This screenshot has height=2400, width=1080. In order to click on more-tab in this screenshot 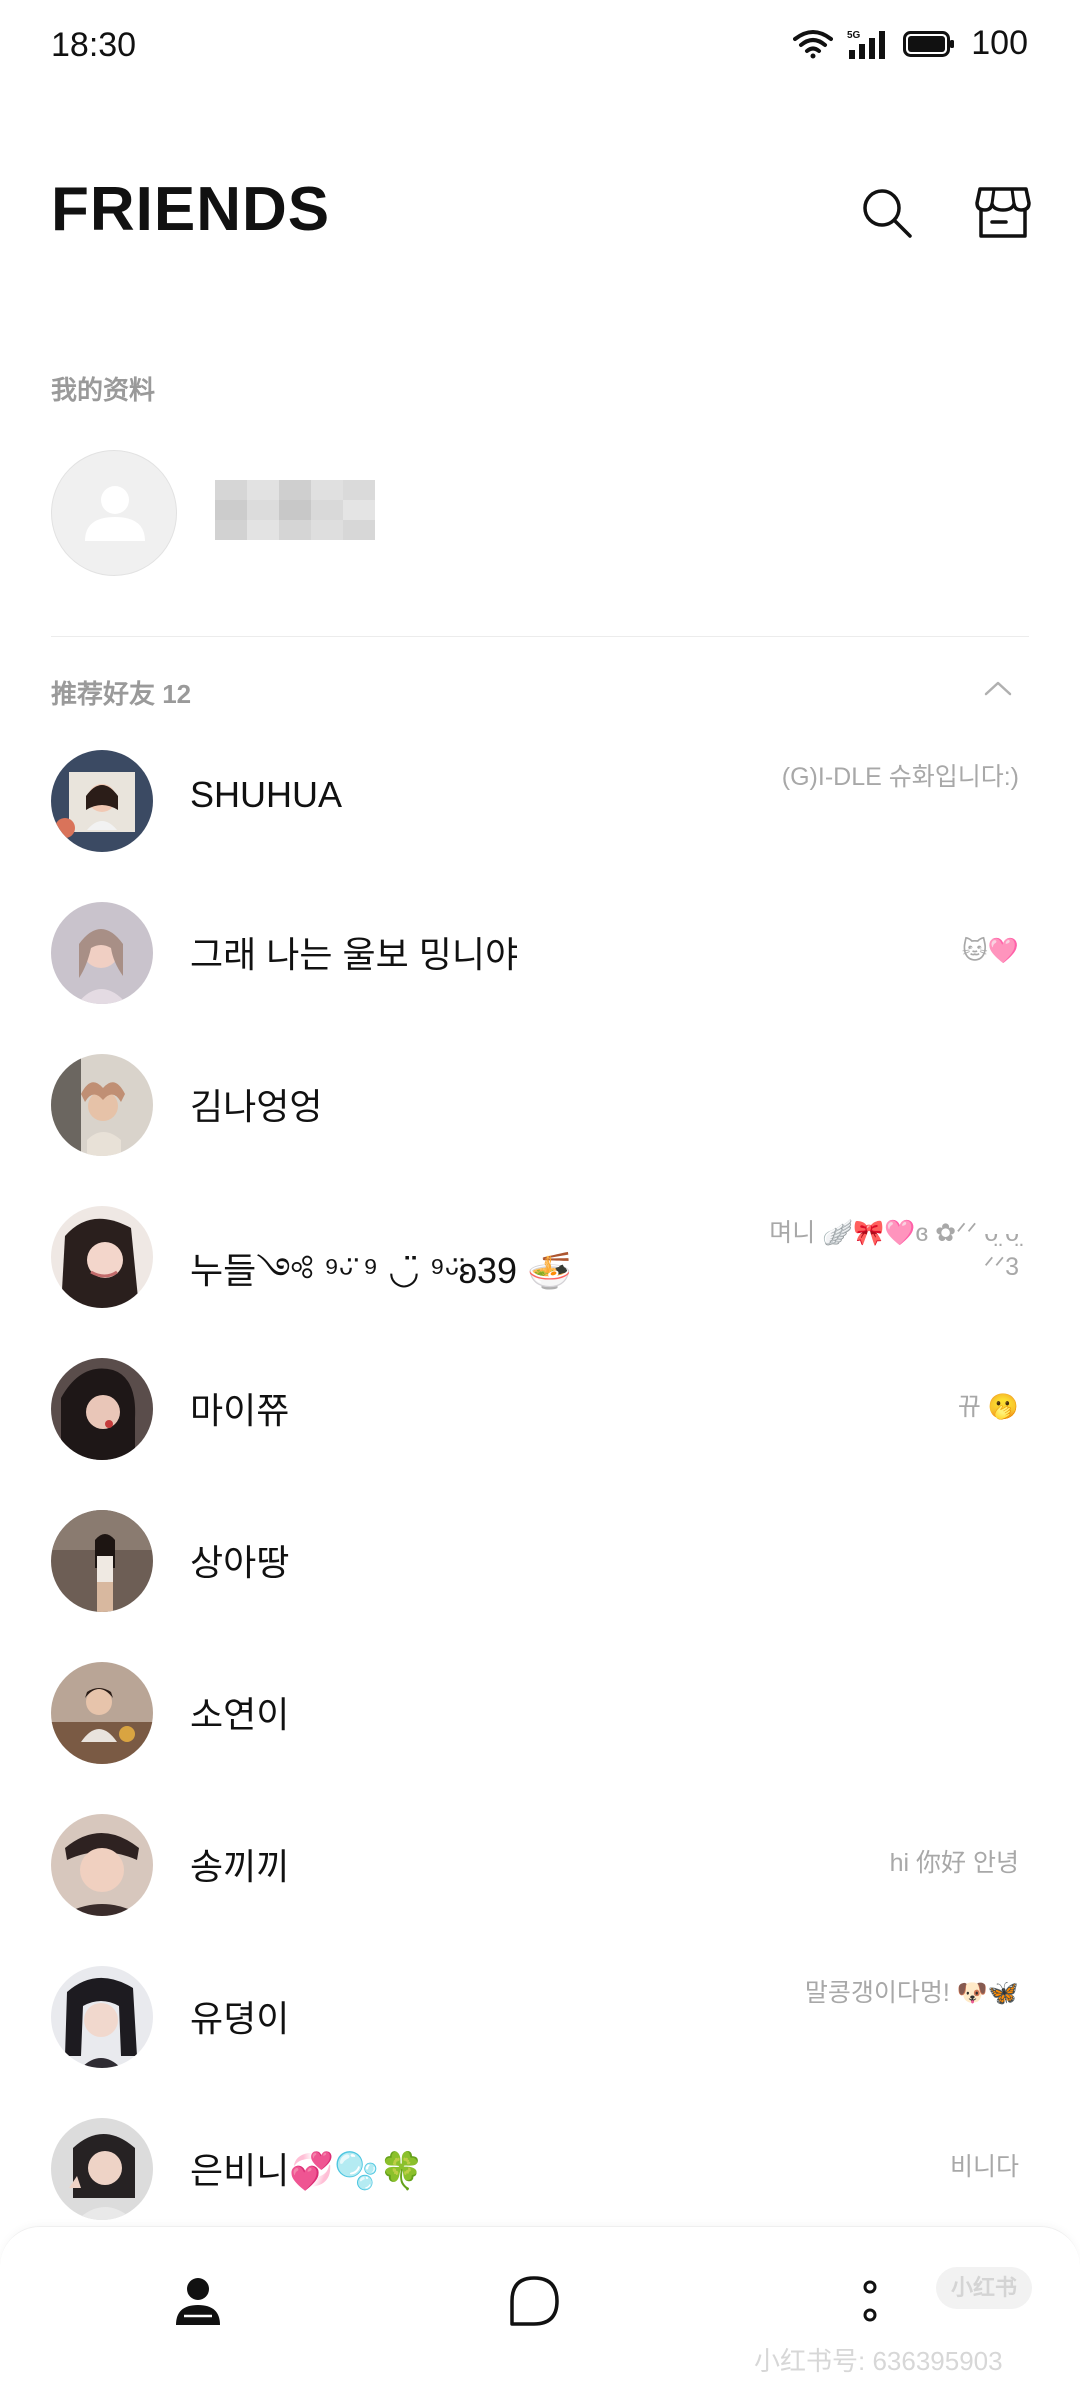, I will do `click(870, 2303)`.